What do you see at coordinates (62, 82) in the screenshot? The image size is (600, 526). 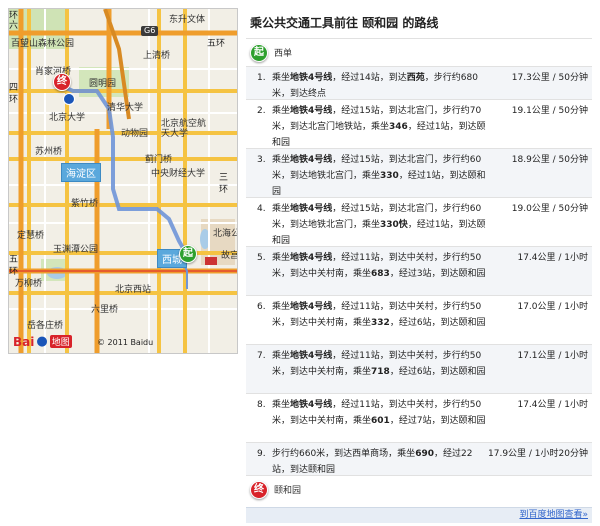 I see `map-end-marker: 终` at bounding box center [62, 82].